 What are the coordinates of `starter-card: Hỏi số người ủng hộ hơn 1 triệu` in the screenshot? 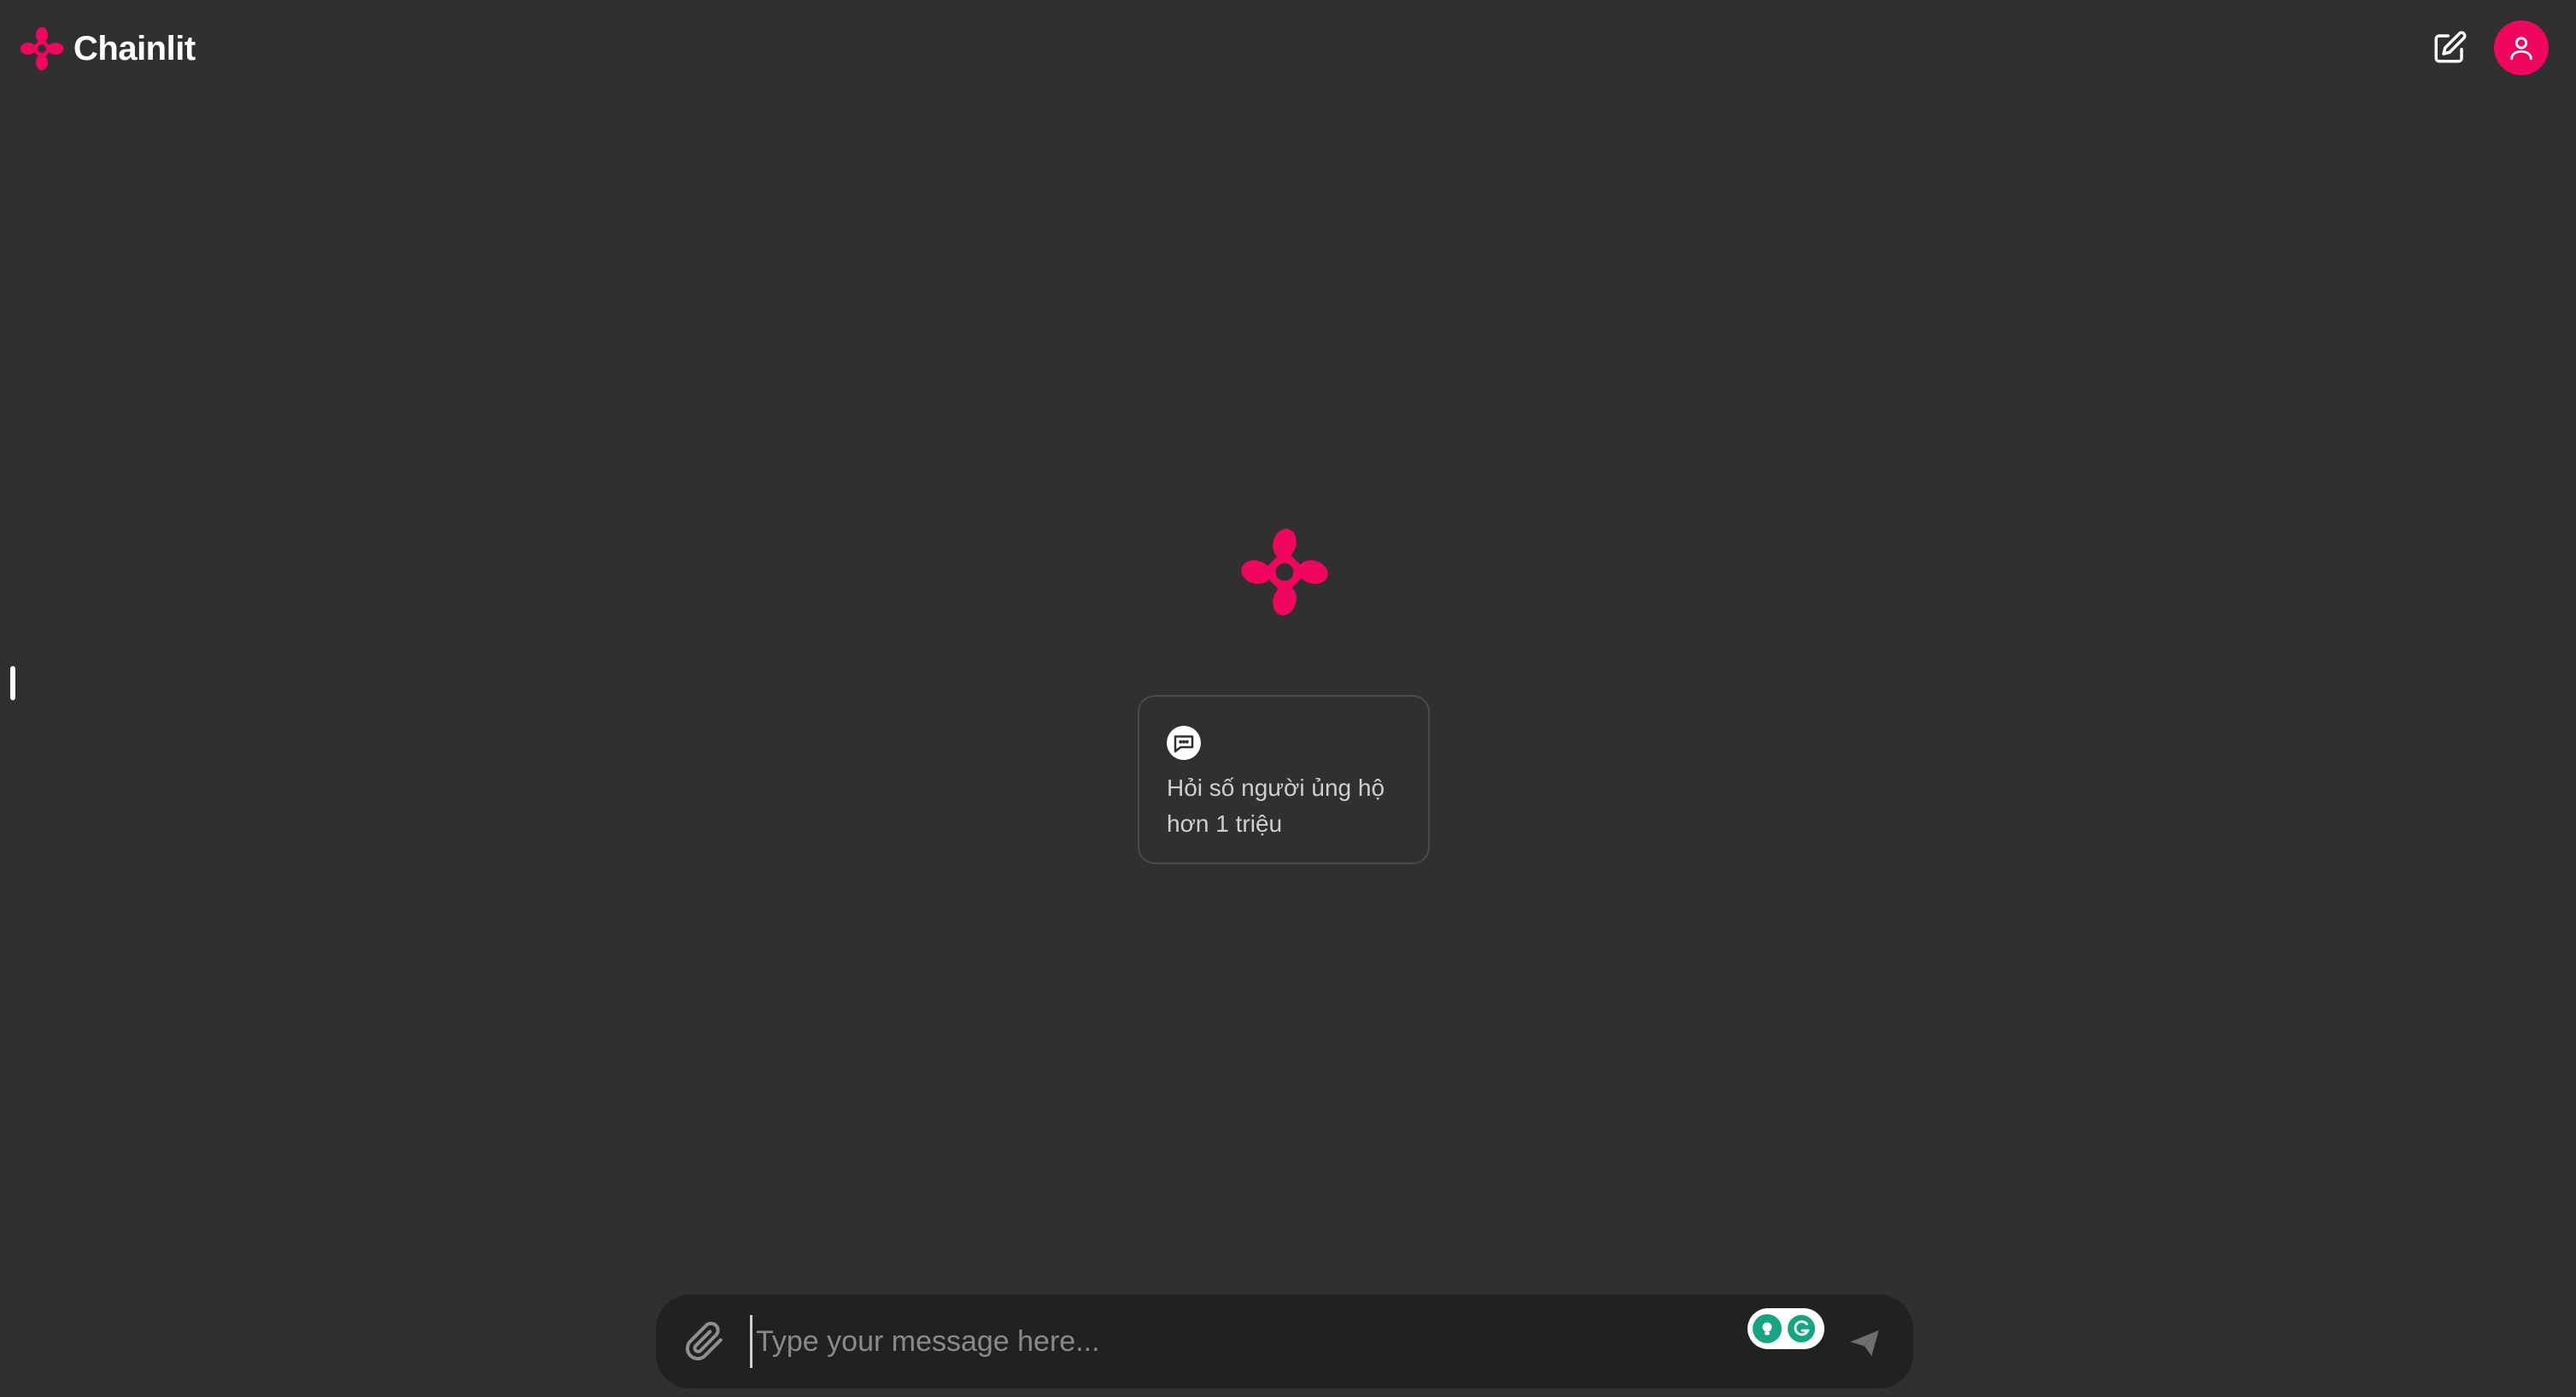 It's located at (1284, 779).